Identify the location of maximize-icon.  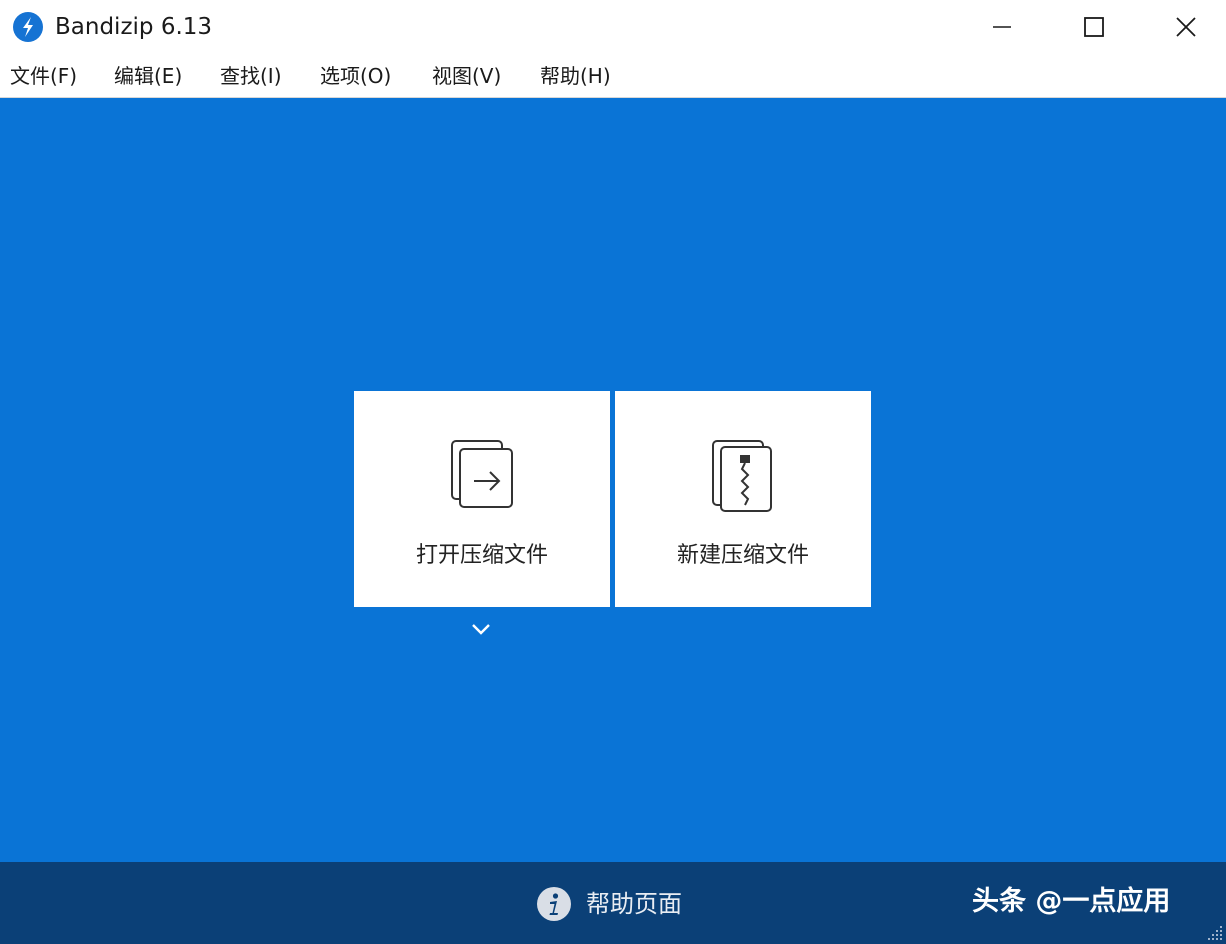
(1094, 27).